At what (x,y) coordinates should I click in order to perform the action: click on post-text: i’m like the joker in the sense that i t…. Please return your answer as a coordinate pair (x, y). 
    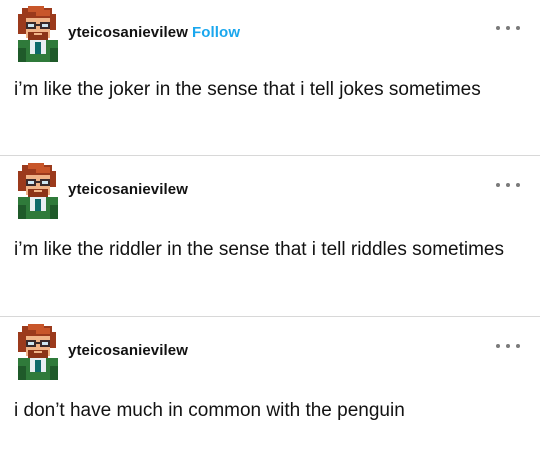
    Looking at the image, I should click on (247, 89).